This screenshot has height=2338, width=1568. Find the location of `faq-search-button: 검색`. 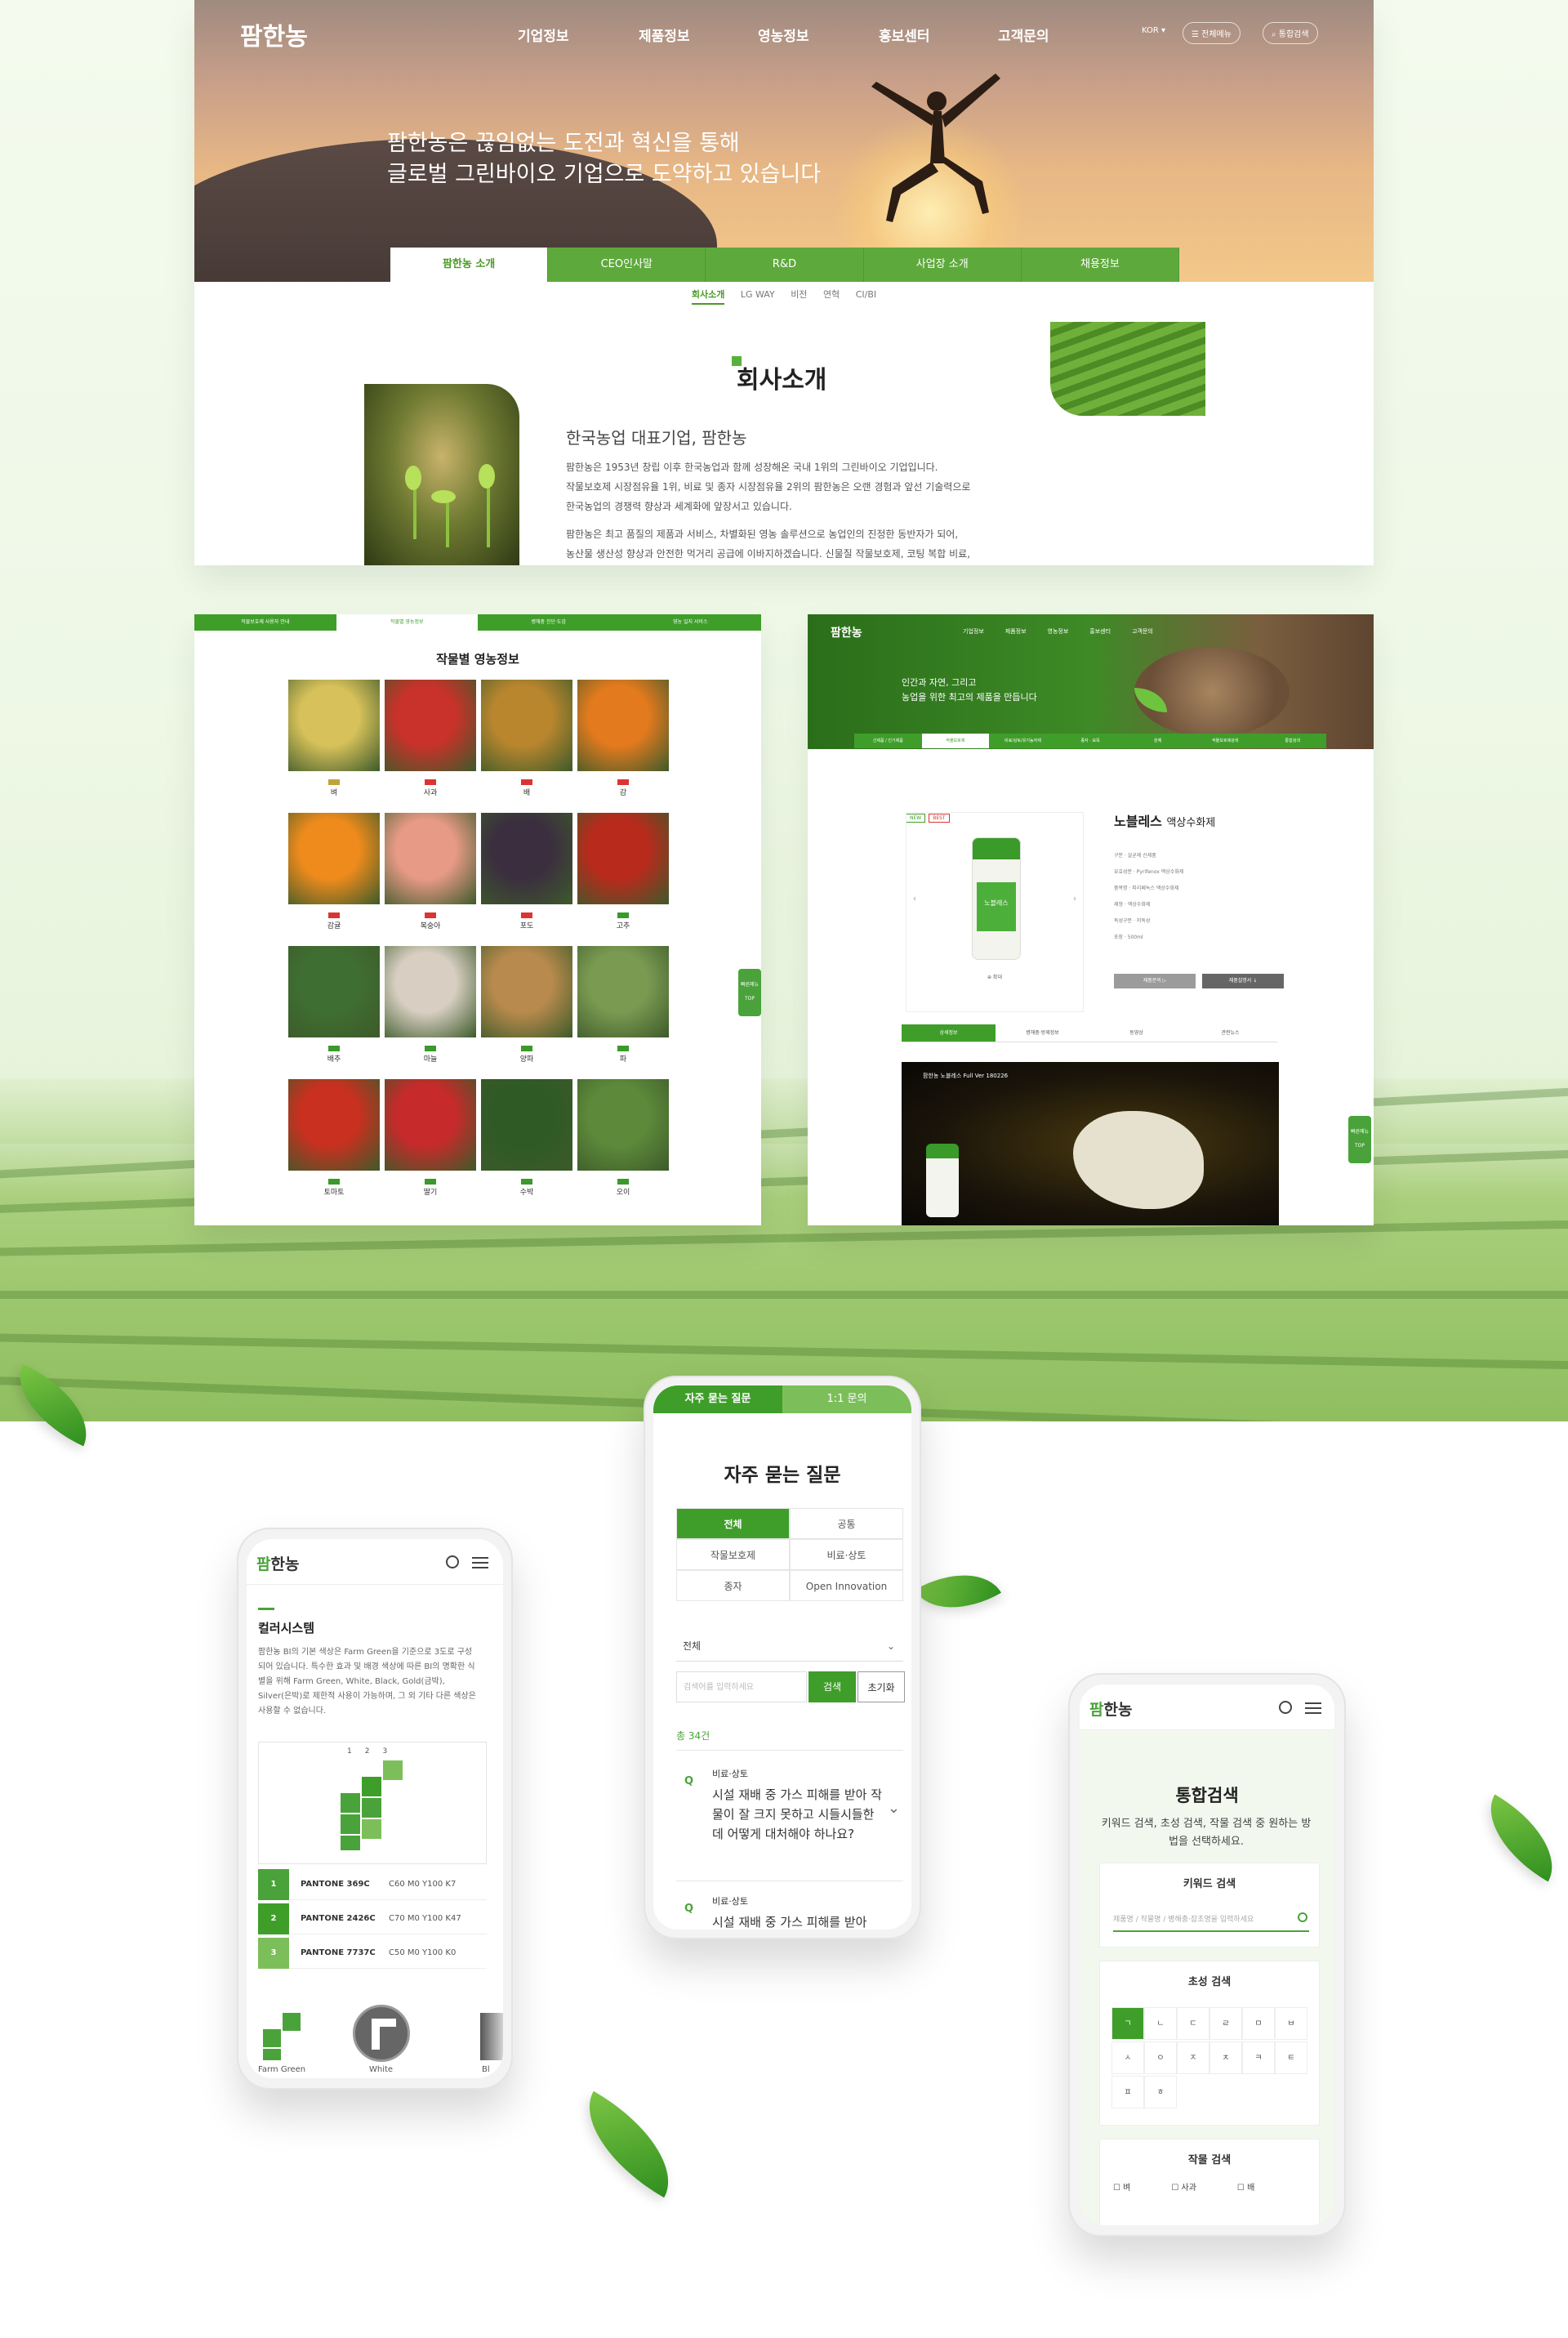

faq-search-button: 검색 is located at coordinates (832, 1686).